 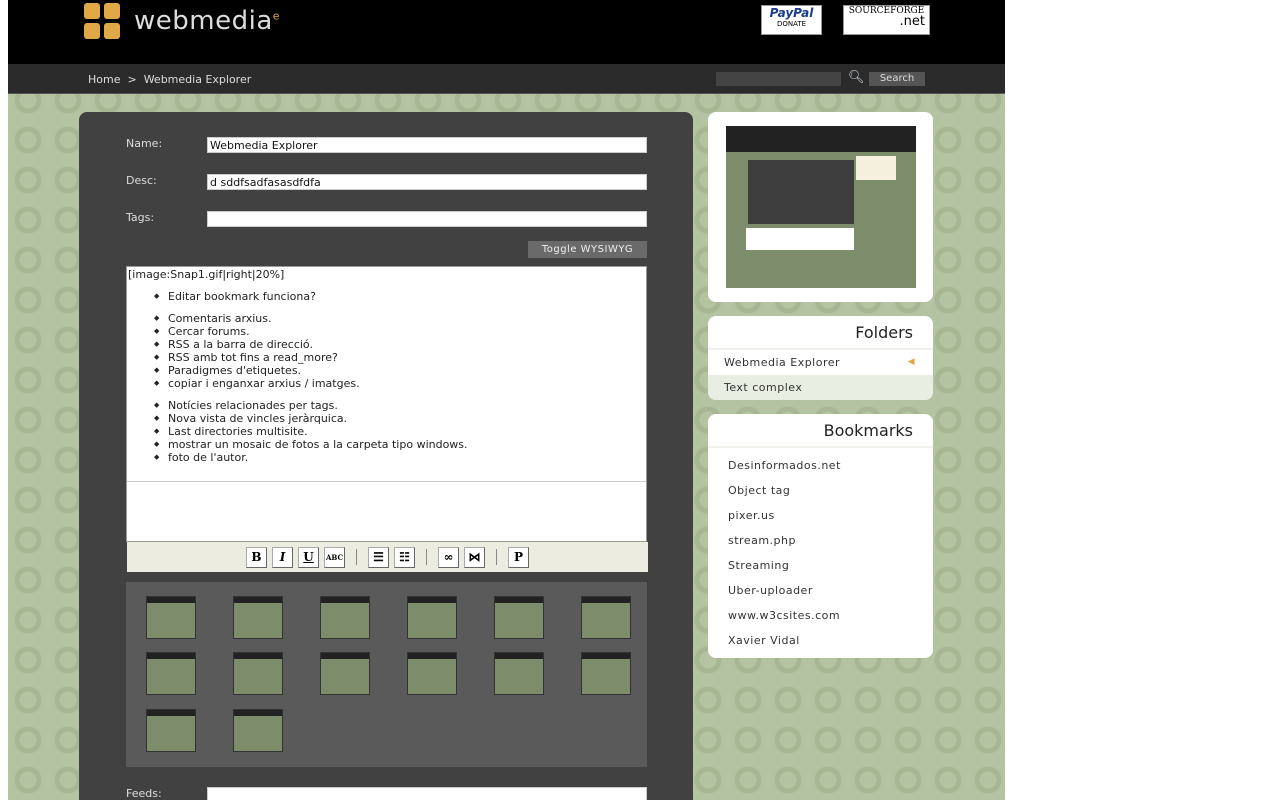 I want to click on breadcrumb-current: Webmedia Explorer, so click(x=198, y=79).